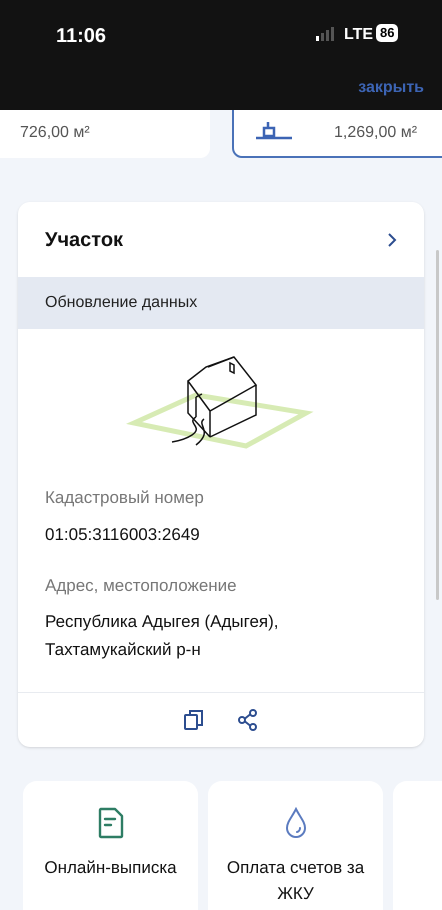 The height and width of the screenshot is (910, 442). Describe the element at coordinates (162, 636) in the screenshot. I see `field-value: Республика Адыгея (Адыгея), Тахтамукайский р-н` at that location.